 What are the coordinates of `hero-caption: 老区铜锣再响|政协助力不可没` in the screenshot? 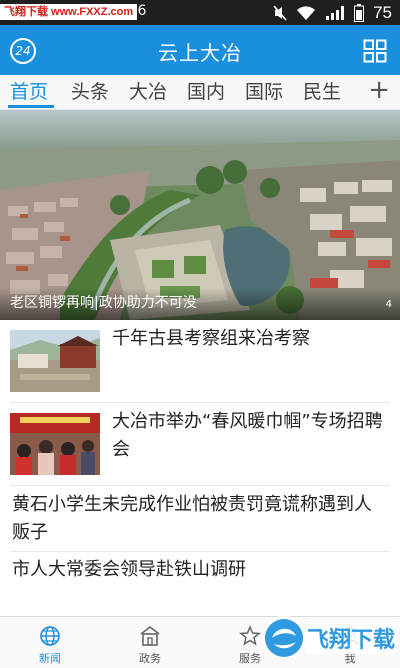 It's located at (103, 303).